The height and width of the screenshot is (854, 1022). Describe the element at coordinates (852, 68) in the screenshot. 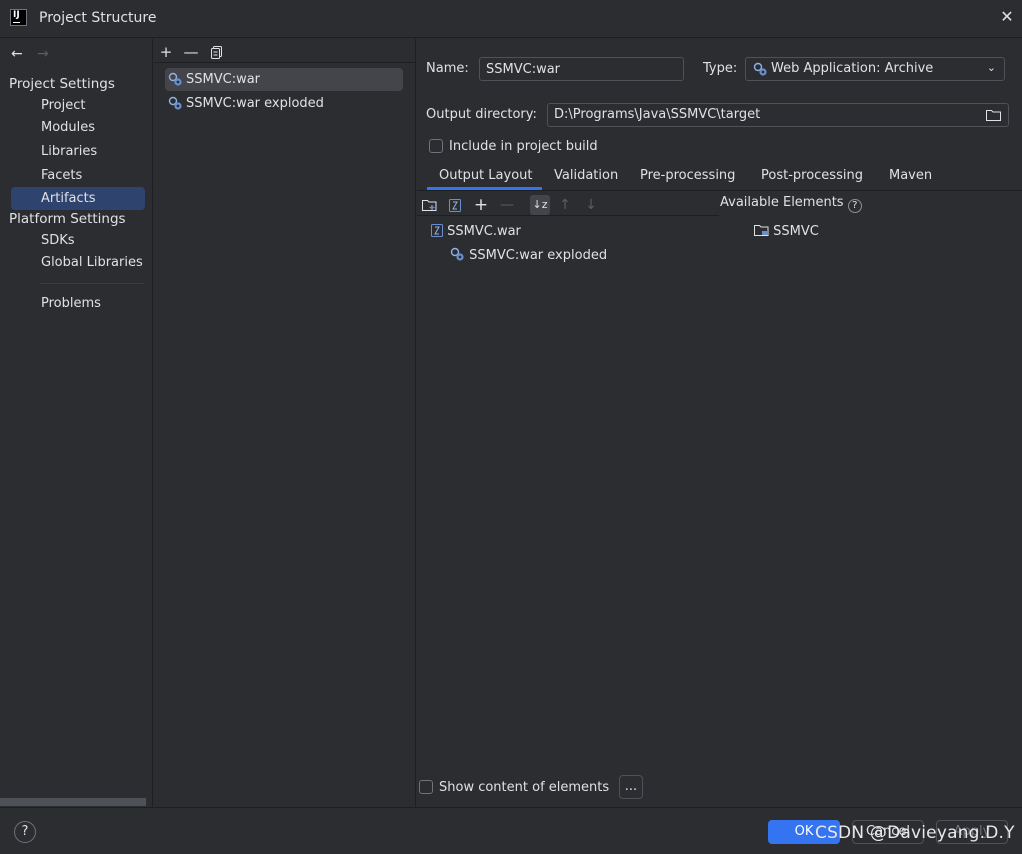

I see `type-select-value: Web Application: Archive` at that location.